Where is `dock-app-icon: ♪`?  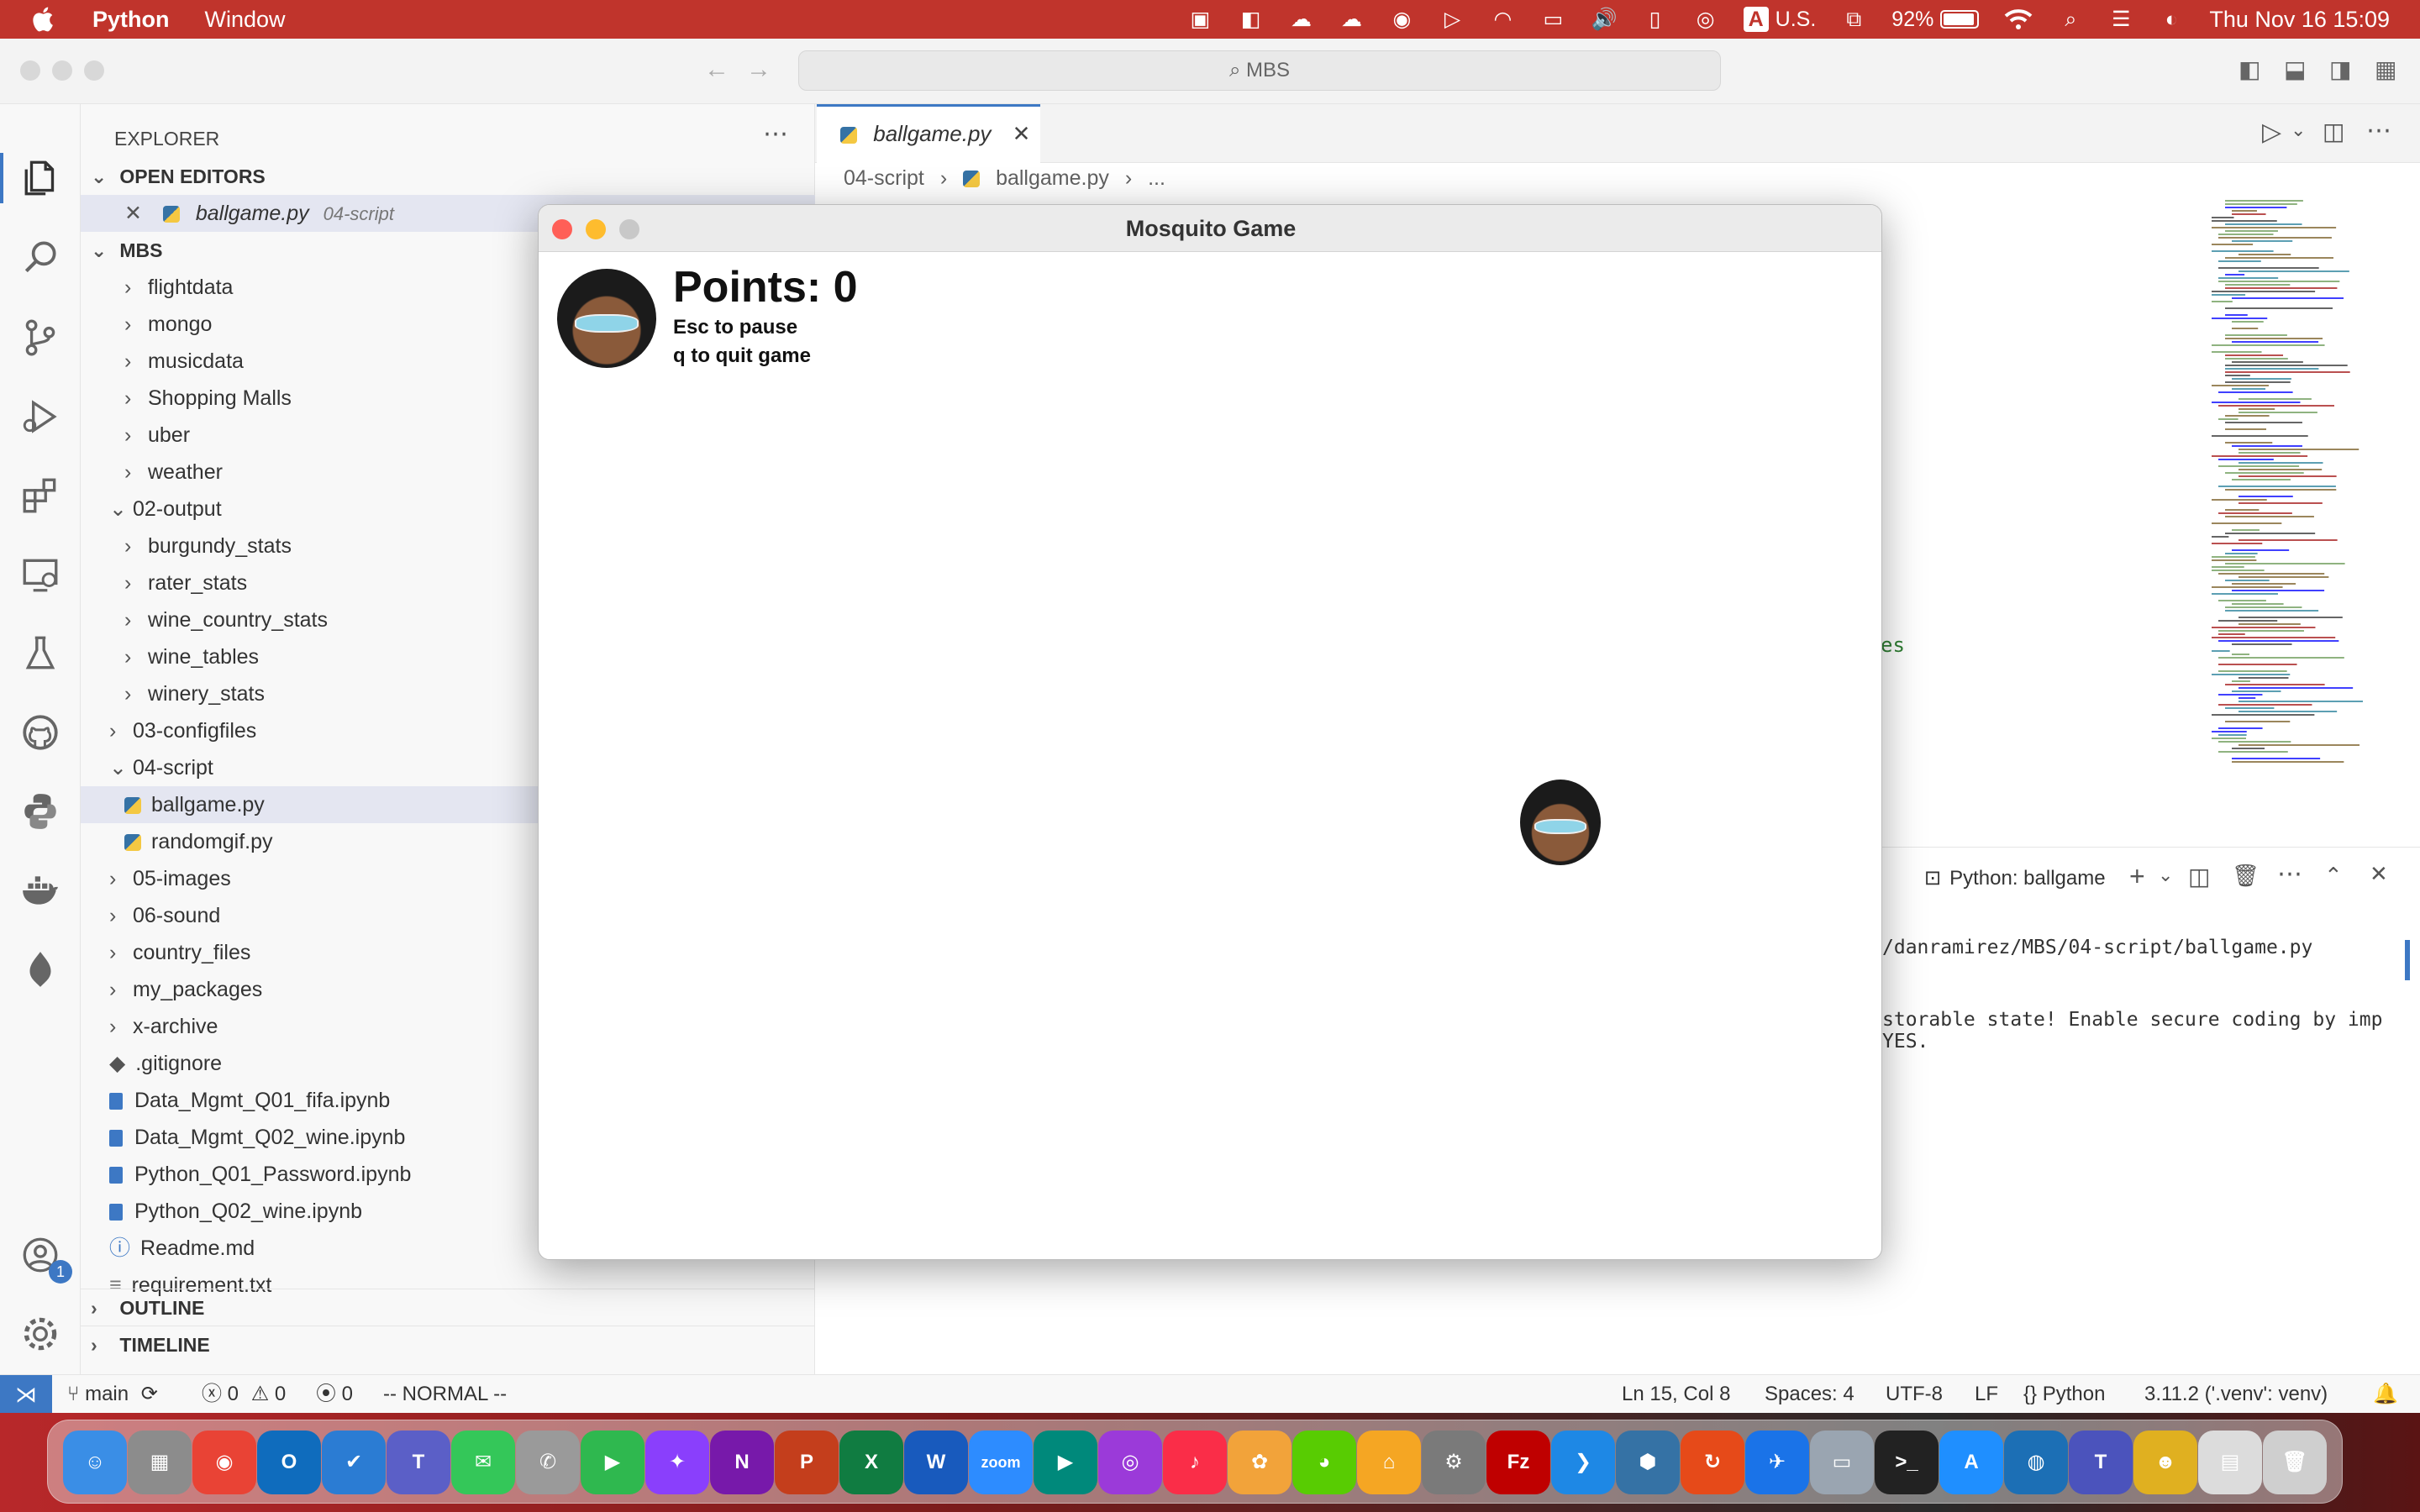
dock-app-icon: ♪ is located at coordinates (1195, 1462).